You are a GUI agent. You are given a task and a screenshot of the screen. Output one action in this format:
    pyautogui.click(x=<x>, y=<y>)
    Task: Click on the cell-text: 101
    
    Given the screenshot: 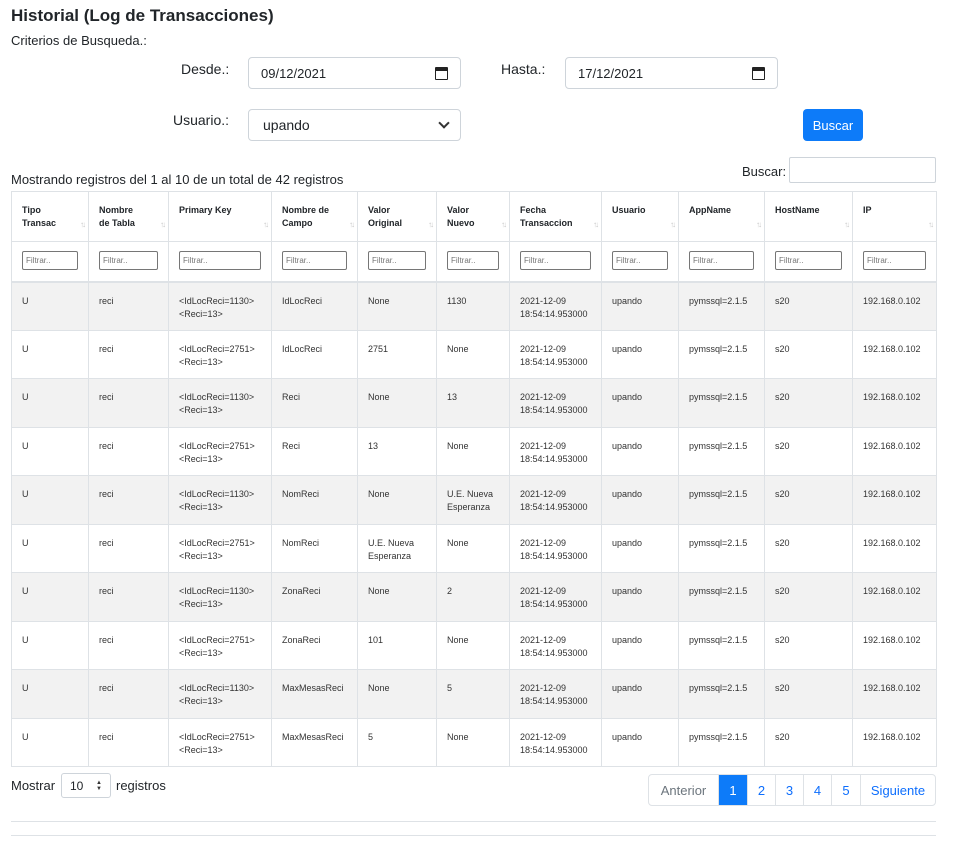 What is the action you would take?
    pyautogui.click(x=376, y=639)
    